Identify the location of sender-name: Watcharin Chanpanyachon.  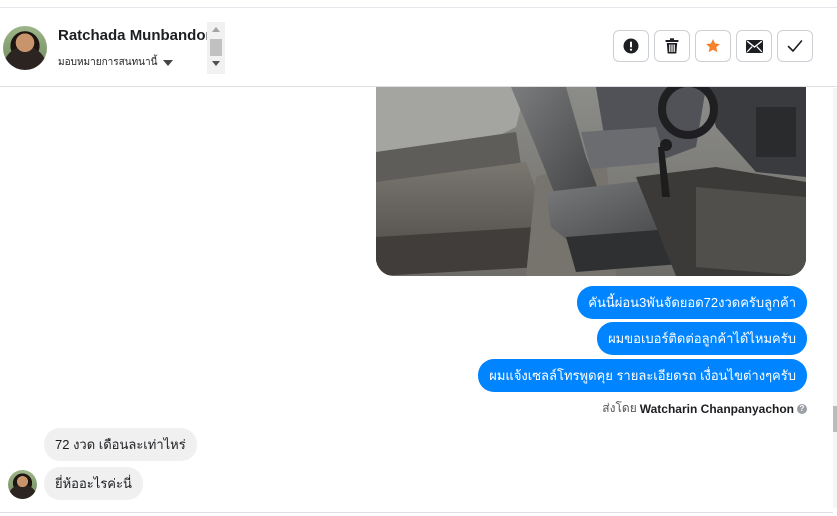
(716, 408).